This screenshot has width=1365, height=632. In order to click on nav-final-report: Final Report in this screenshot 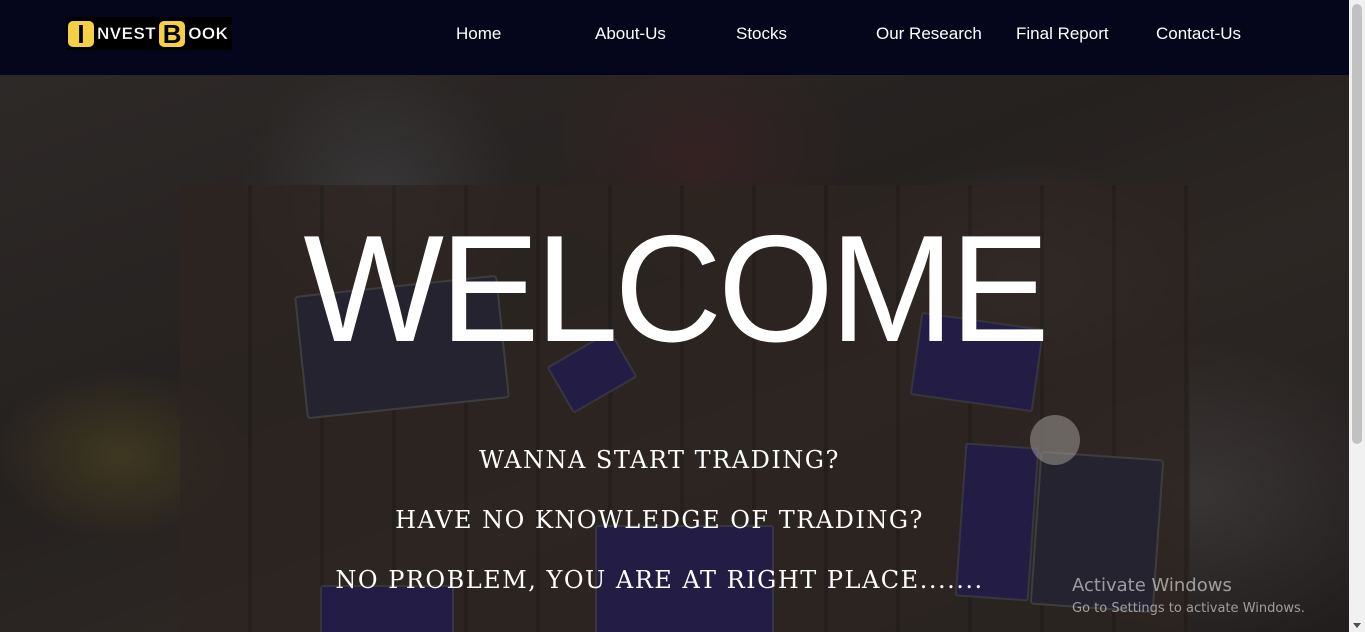, I will do `click(1062, 34)`.